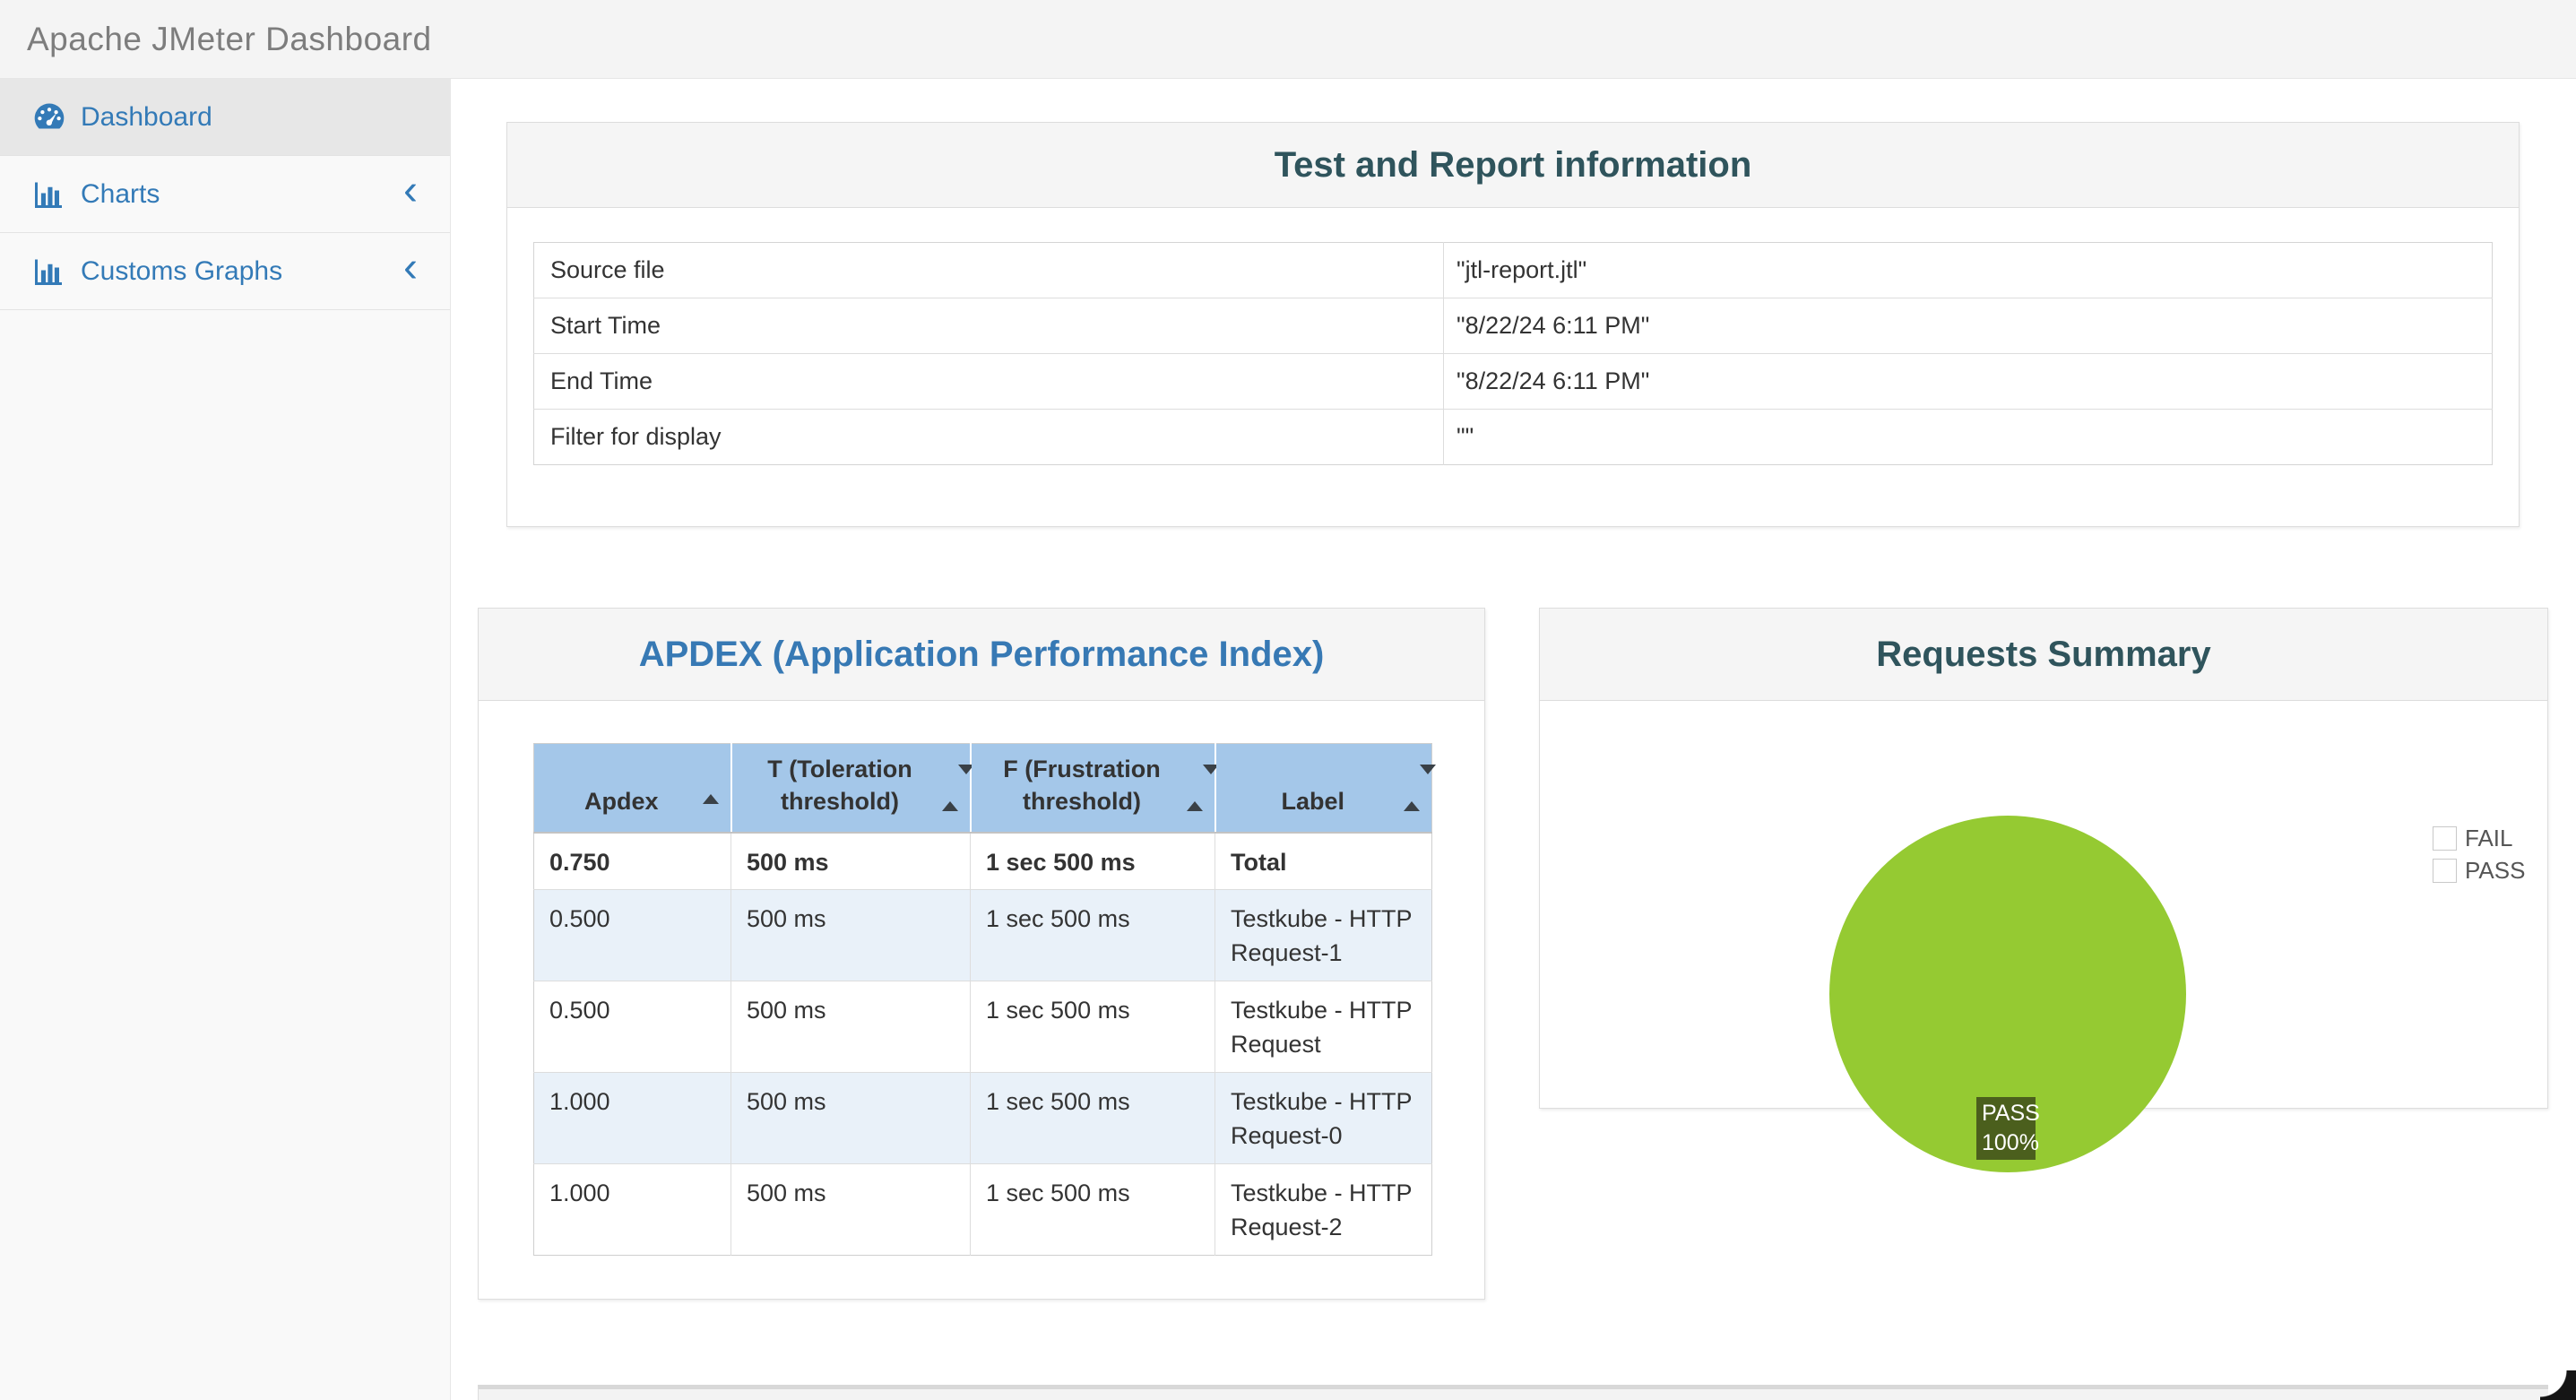 The height and width of the screenshot is (1400, 2576). I want to click on pie-center-label-line: PASS, so click(2011, 1113).